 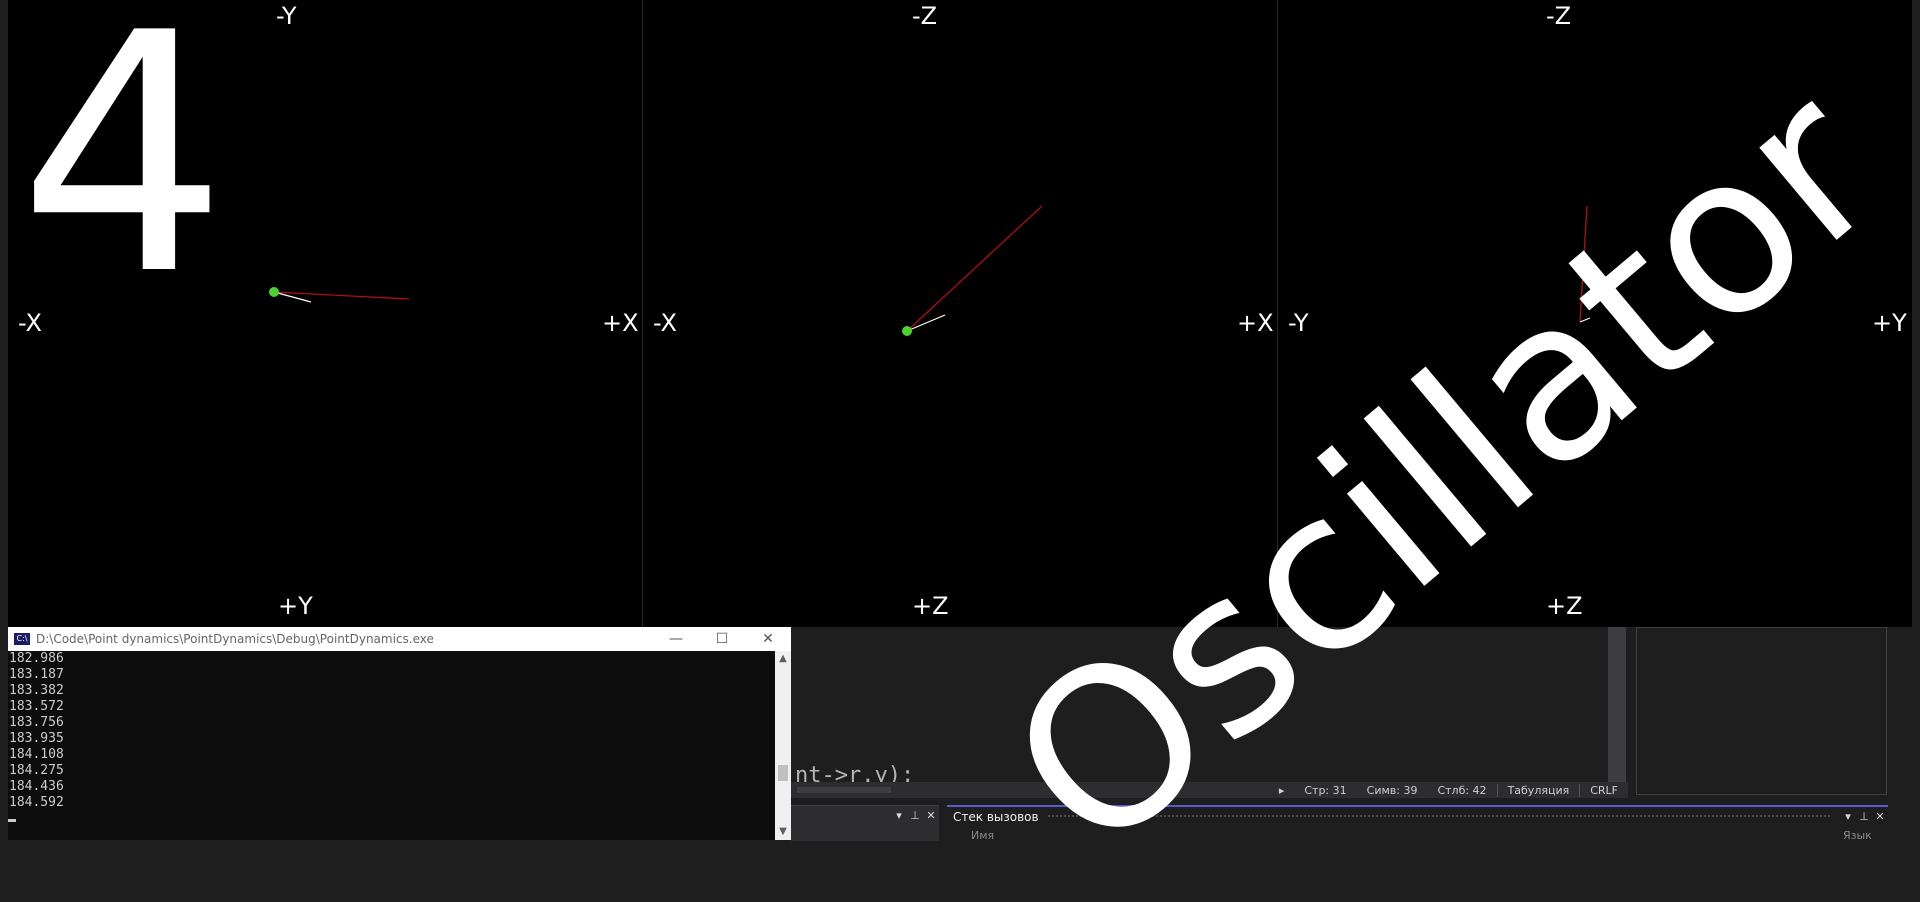 I want to click on editor-hscroll, so click(x=844, y=790).